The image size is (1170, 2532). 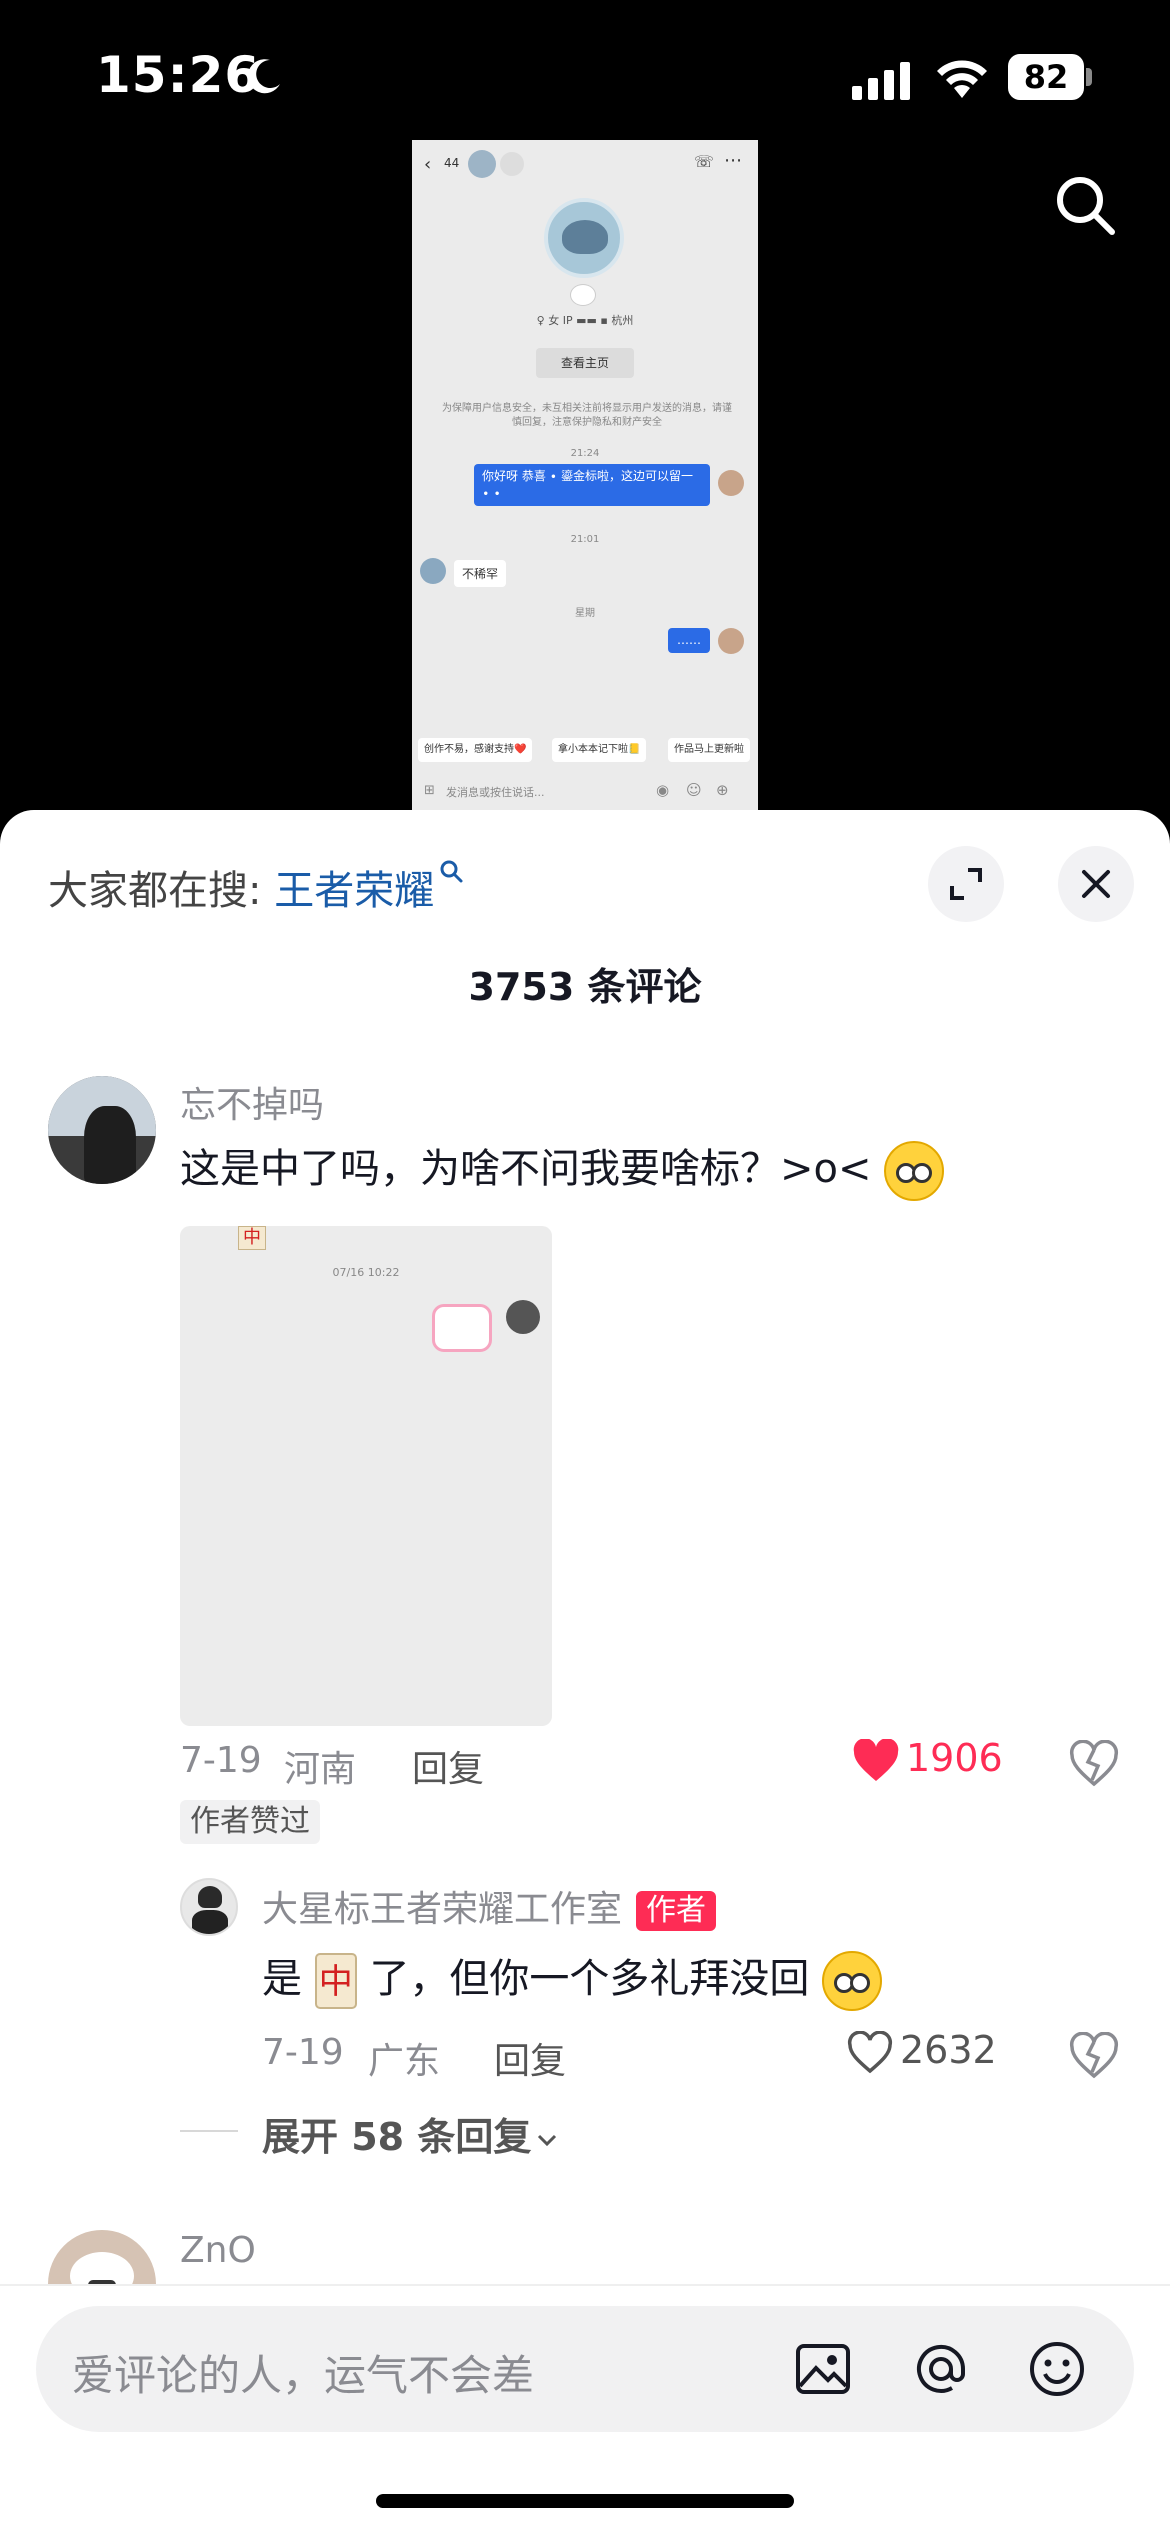 I want to click on expand-icon, so click(x=966, y=884).